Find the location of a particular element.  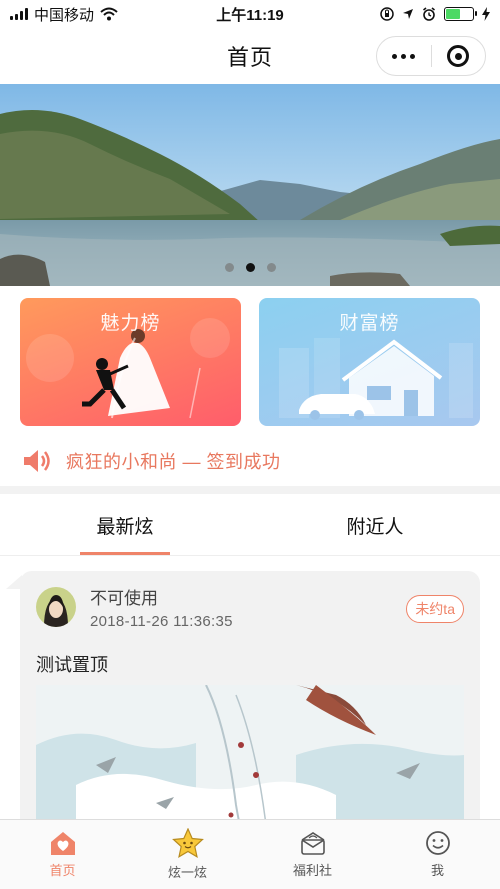

battery-fill is located at coordinates (453, 14).